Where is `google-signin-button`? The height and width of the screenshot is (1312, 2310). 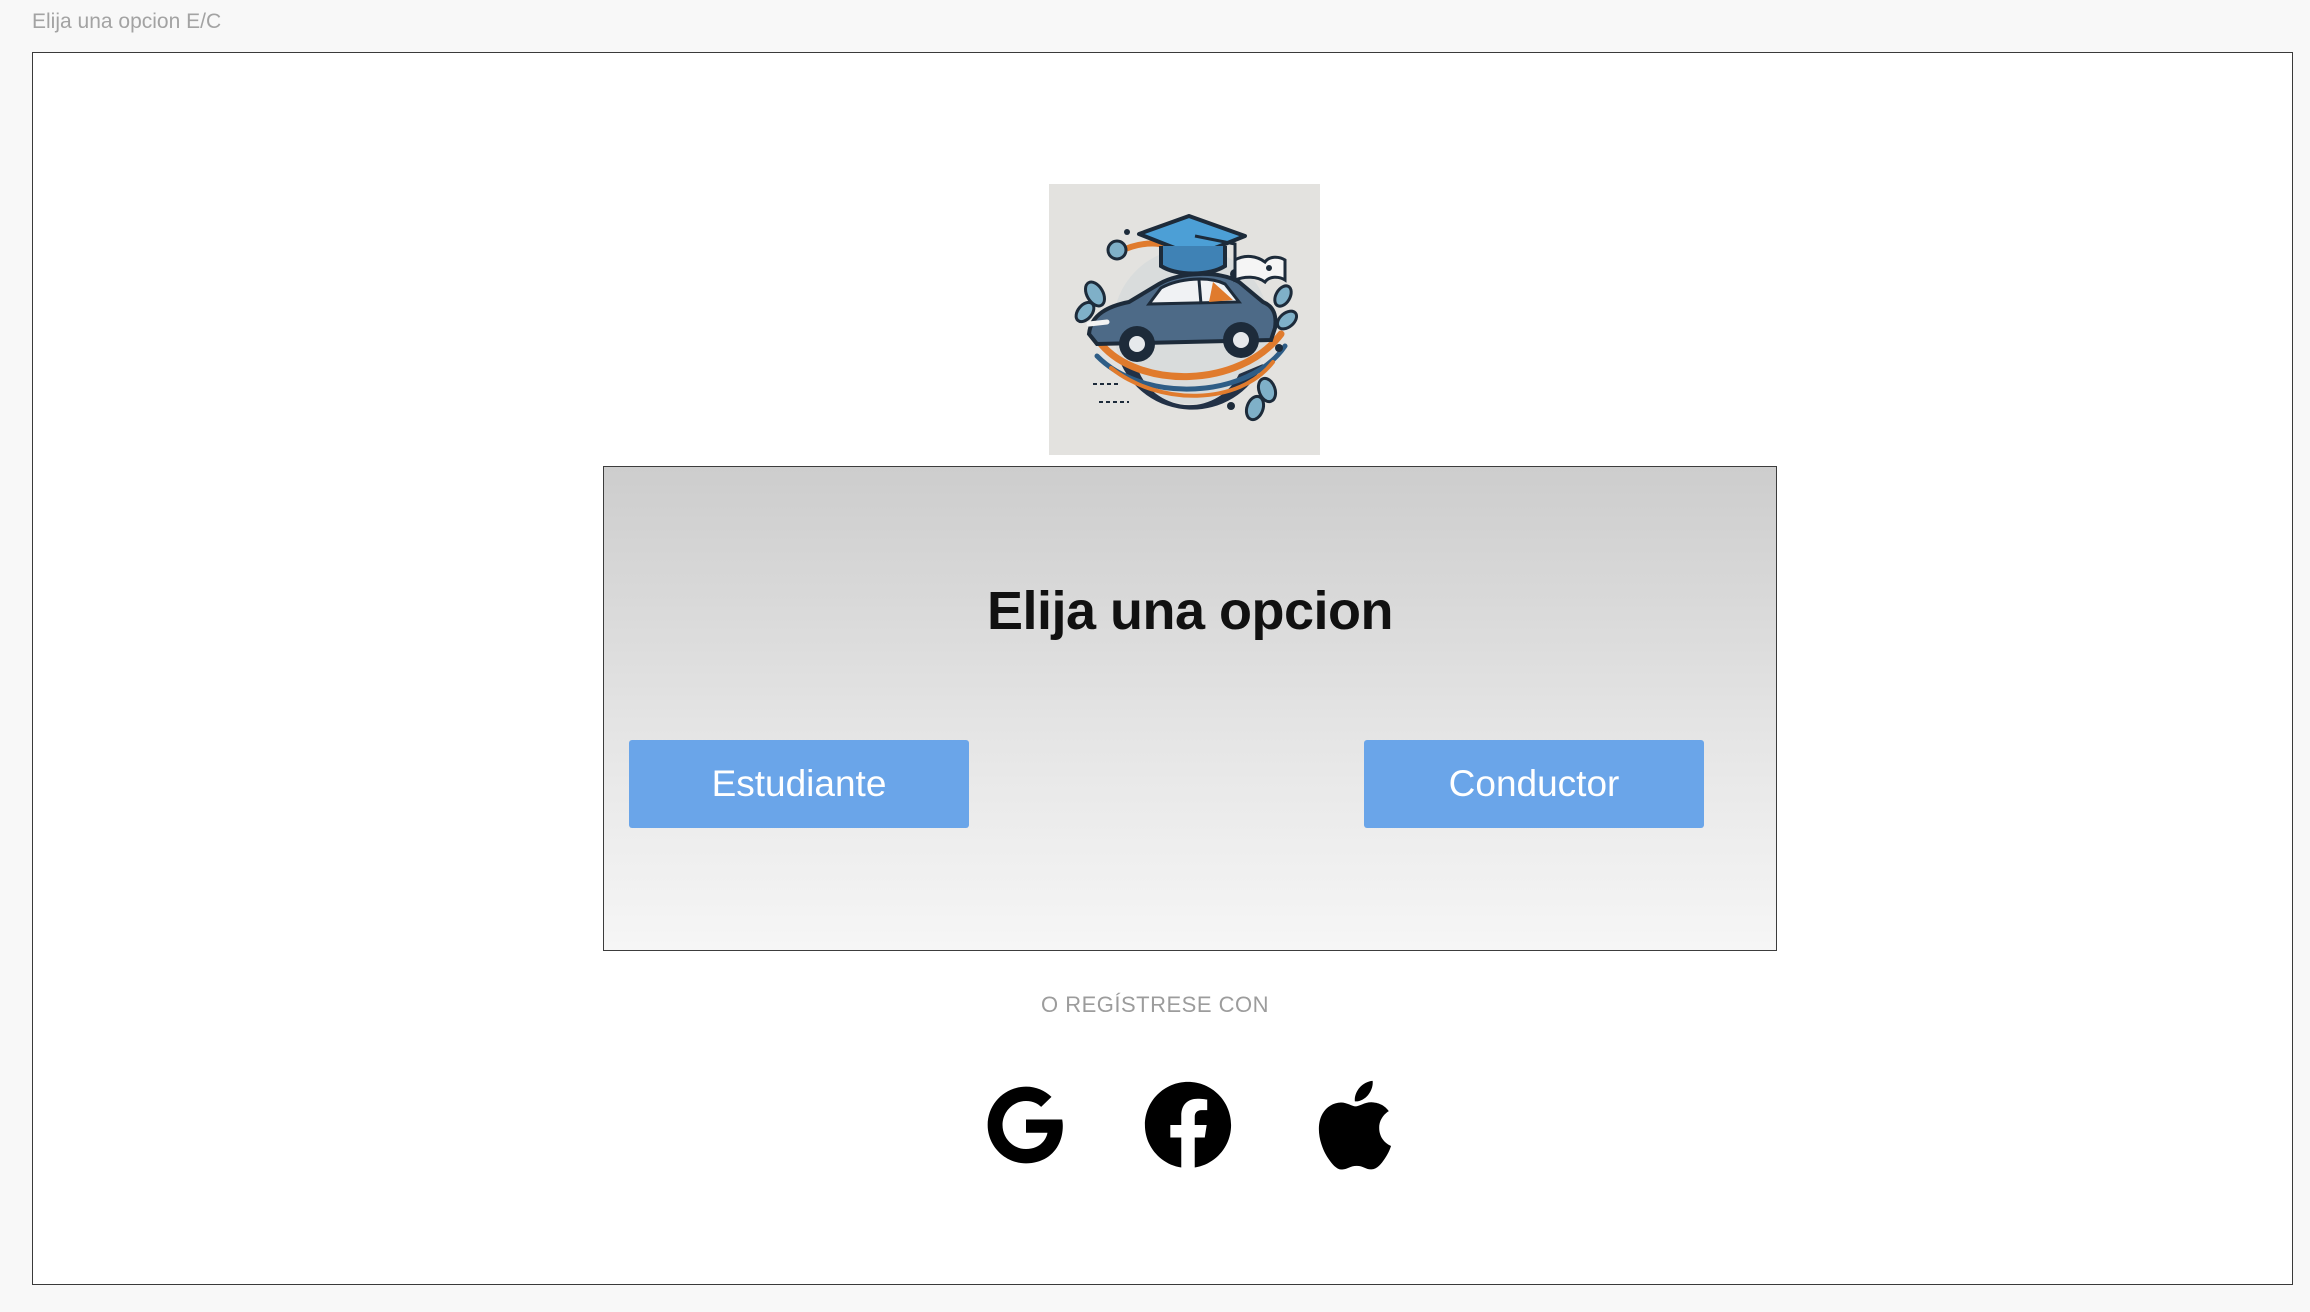 google-signin-button is located at coordinates (1026, 1125).